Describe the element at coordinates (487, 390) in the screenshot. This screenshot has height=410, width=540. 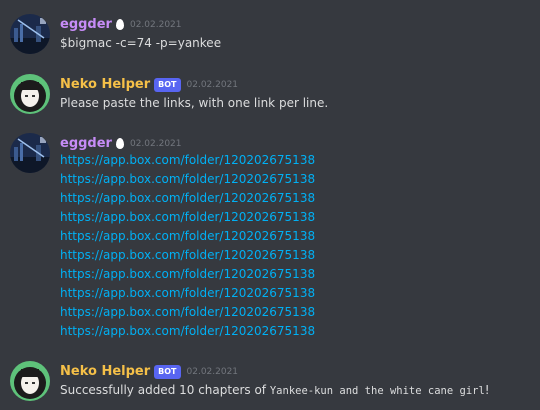
I see `message-text: !` at that location.